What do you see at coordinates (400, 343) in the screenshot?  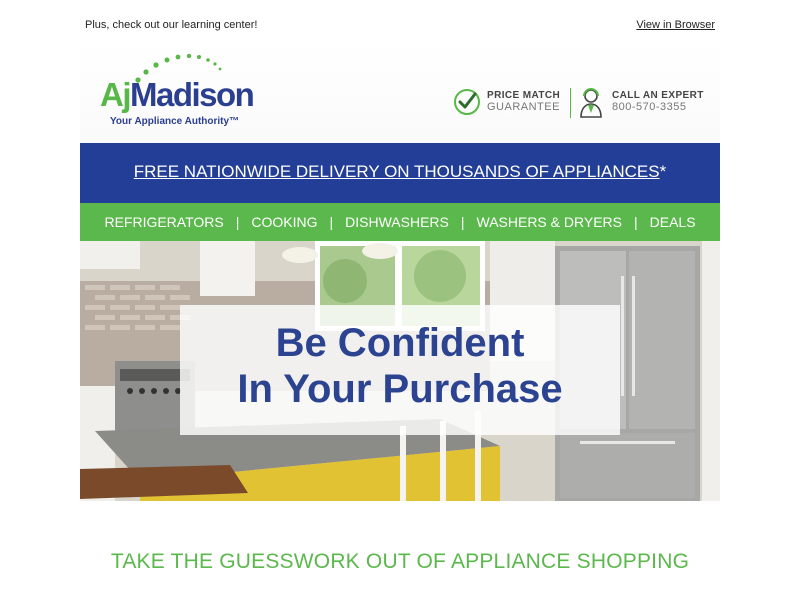 I see `hero-headline-line1: Be Confident` at bounding box center [400, 343].